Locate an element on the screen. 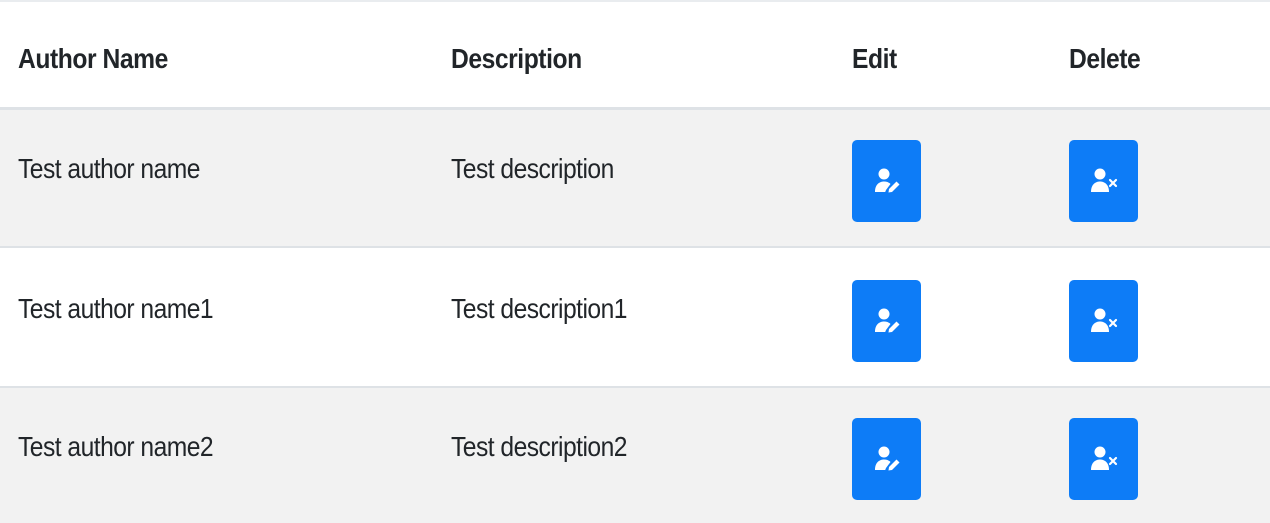 This screenshot has width=1270, height=523. author-name-cell: Test author name is located at coordinates (109, 168).